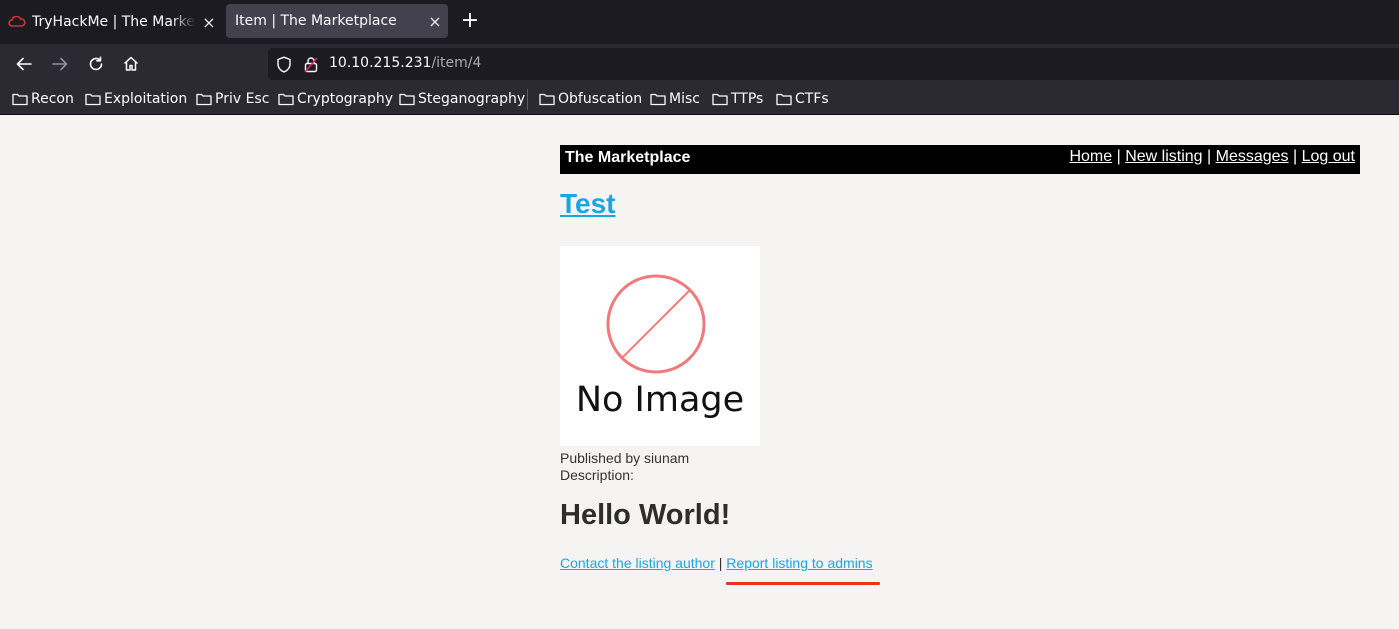  I want to click on item-title-link: Test, so click(588, 204).